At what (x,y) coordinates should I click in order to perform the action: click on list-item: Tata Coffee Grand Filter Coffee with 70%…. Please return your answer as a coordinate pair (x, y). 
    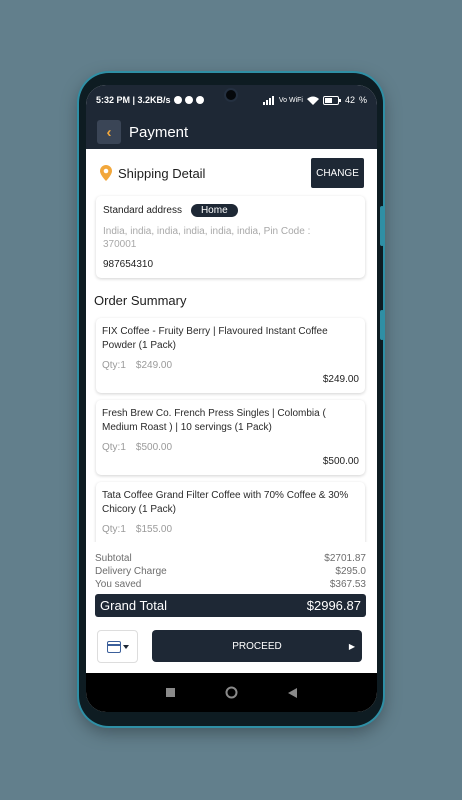
    Looking at the image, I should click on (230, 512).